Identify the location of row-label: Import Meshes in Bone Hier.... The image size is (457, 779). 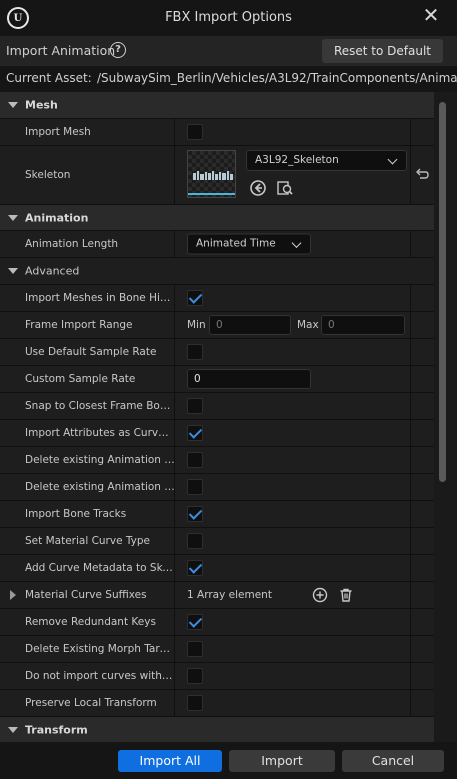
(100, 298).